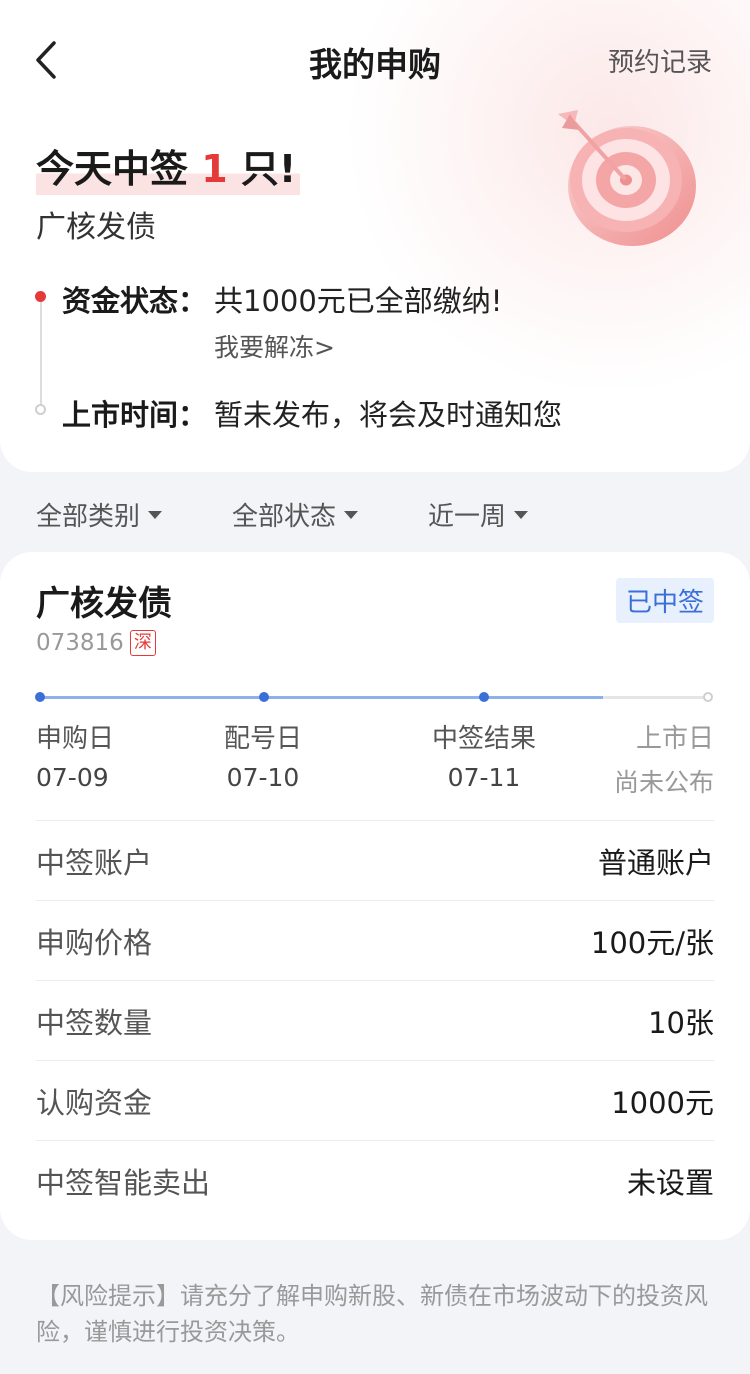 This screenshot has height=1374, width=750. I want to click on detail-value: 普通账户, so click(655, 862).